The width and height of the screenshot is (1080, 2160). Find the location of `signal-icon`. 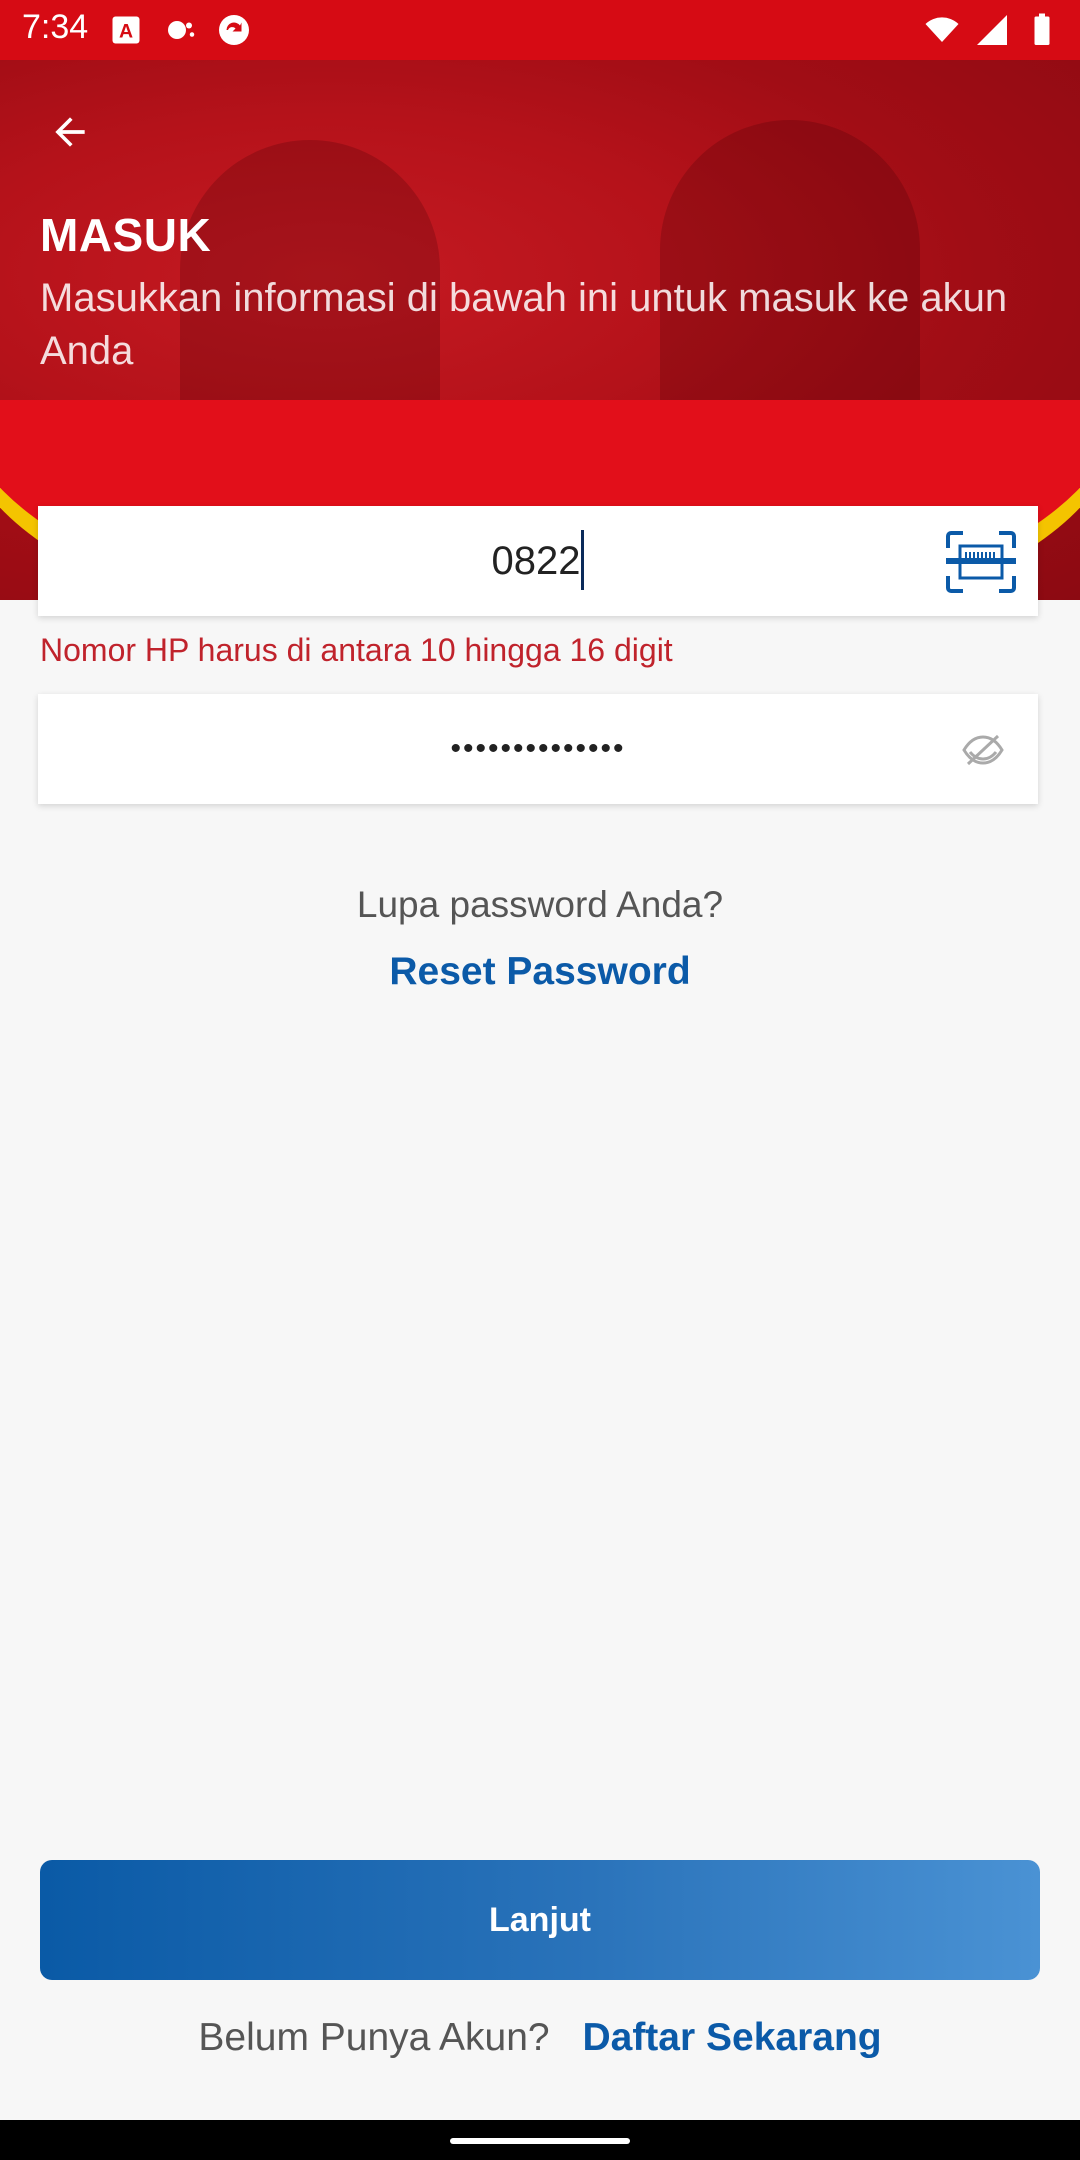

signal-icon is located at coordinates (992, 30).